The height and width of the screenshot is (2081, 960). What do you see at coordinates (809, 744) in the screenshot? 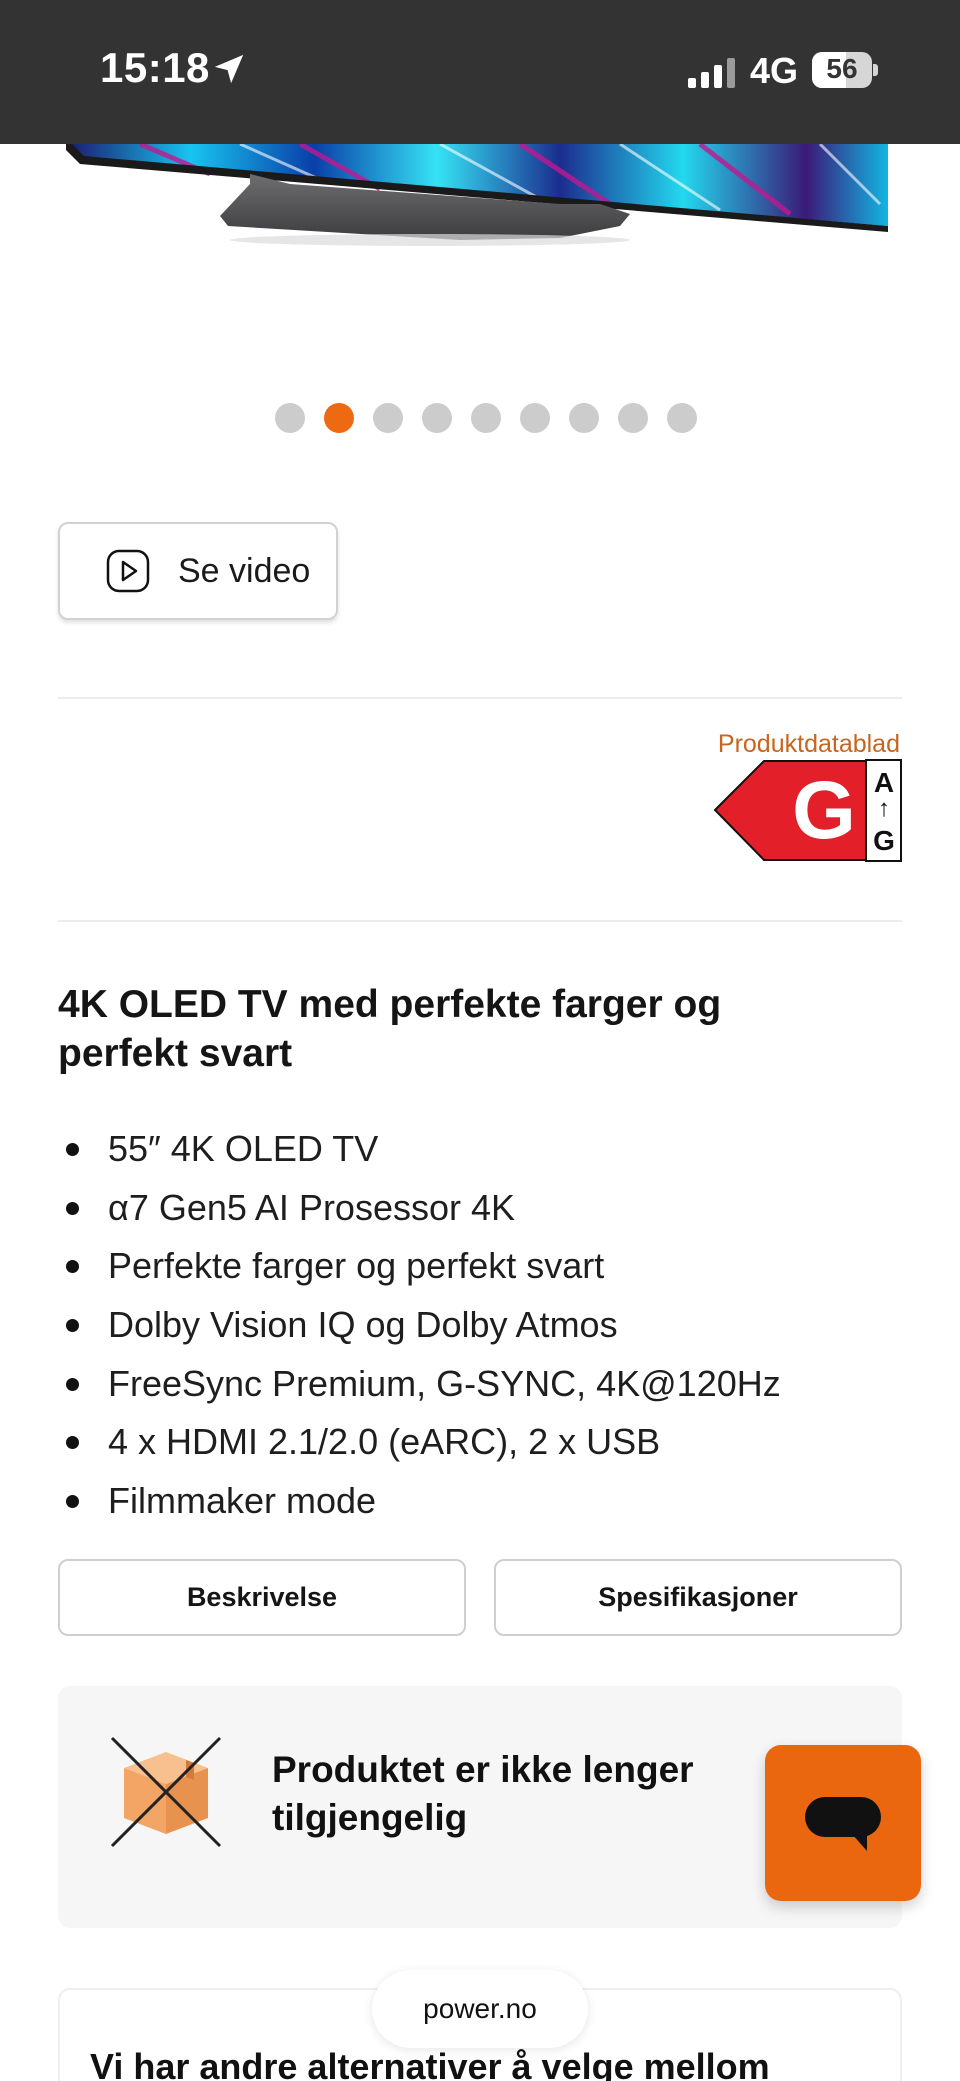
I see `datasheet-link: Produktdatablad` at bounding box center [809, 744].